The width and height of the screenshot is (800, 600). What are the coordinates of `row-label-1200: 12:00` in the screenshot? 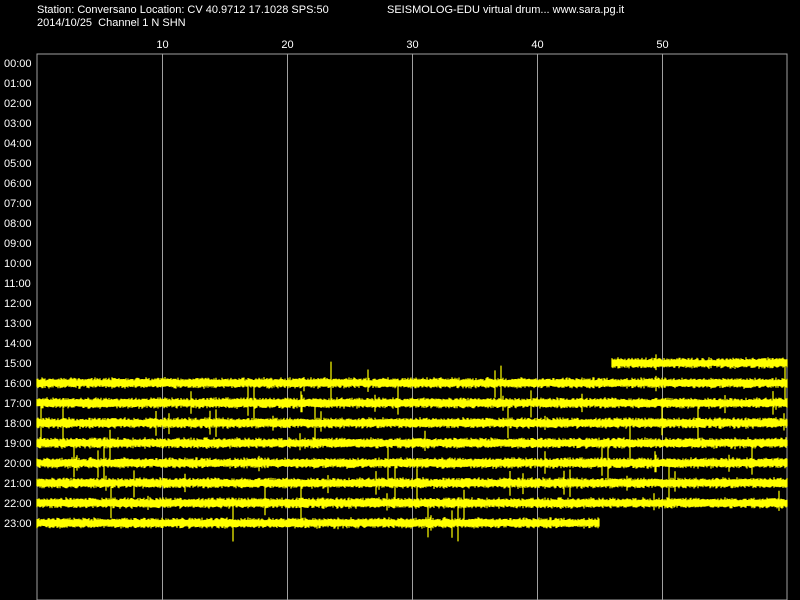 It's located at (18, 304).